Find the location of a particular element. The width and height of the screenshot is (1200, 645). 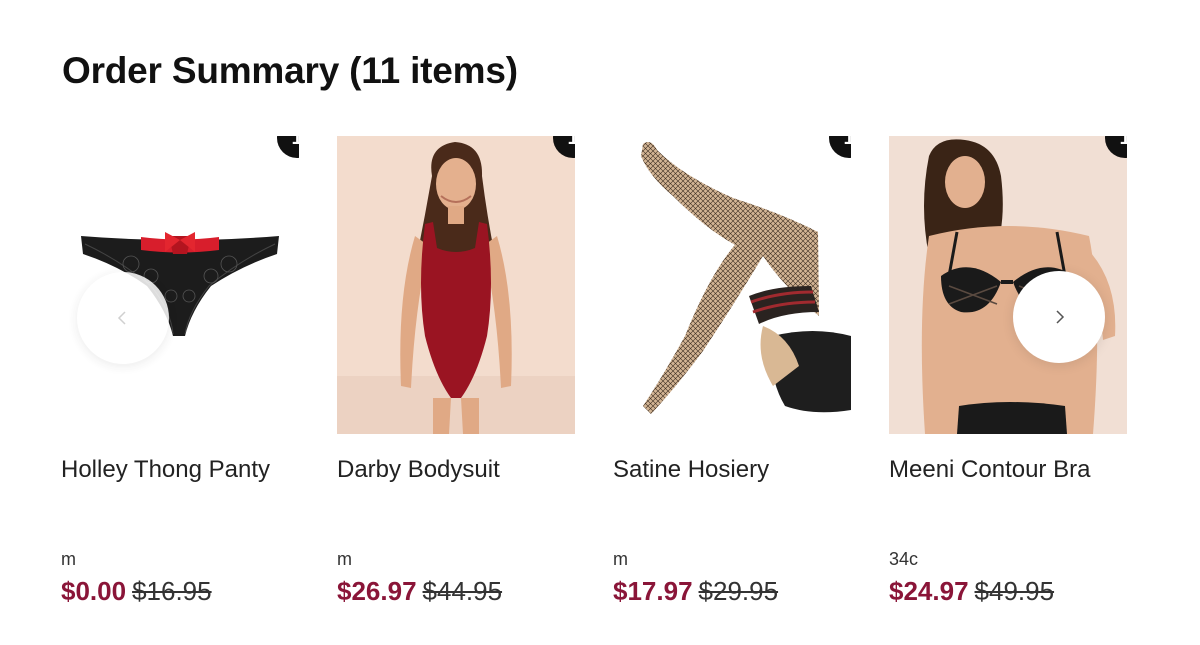

product-prices: $24.97 $49.95 is located at coordinates (971, 591).